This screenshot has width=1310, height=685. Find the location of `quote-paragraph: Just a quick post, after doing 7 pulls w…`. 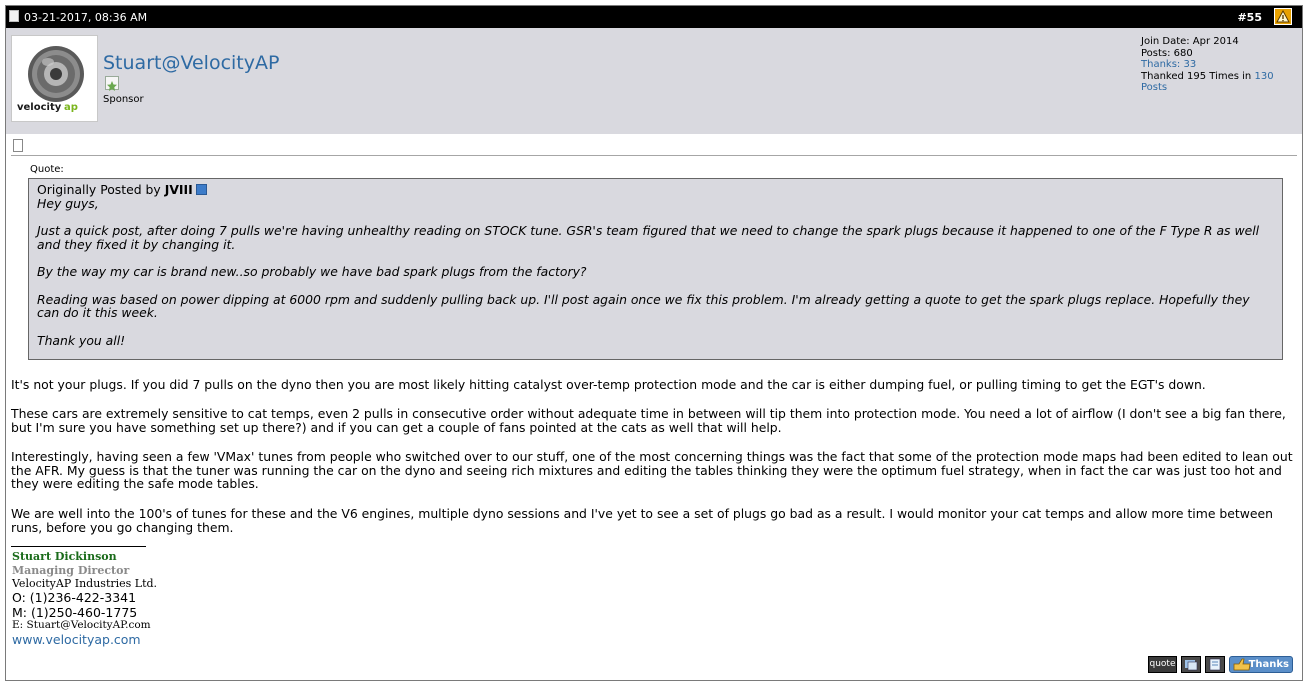

quote-paragraph: Just a quick post, after doing 7 pulls w… is located at coordinates (648, 237).